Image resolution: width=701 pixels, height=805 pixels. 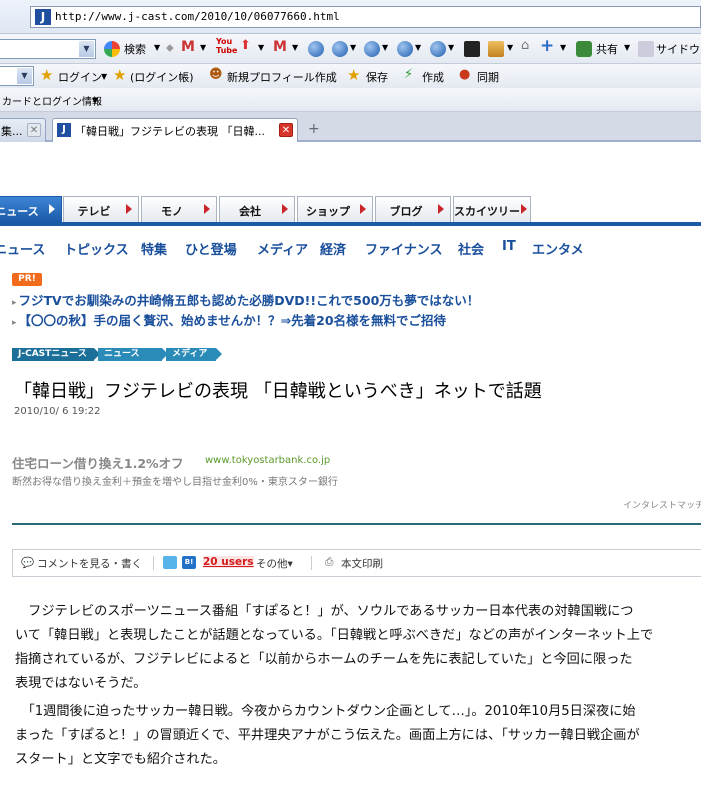 I want to click on more-share-button: その他▾, so click(x=274, y=563).